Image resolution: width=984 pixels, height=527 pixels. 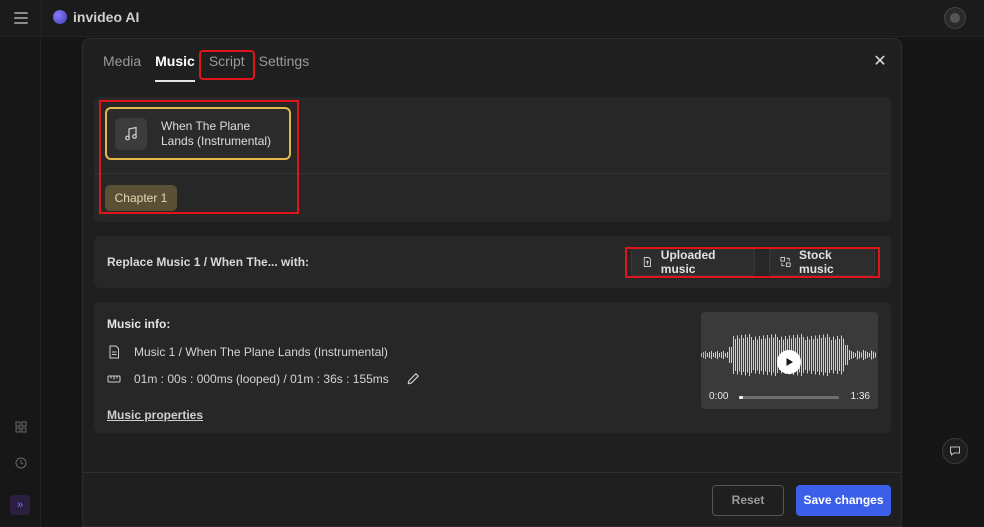 I want to click on music-card: When The Plane Lands (Instrumental), so click(x=198, y=133).